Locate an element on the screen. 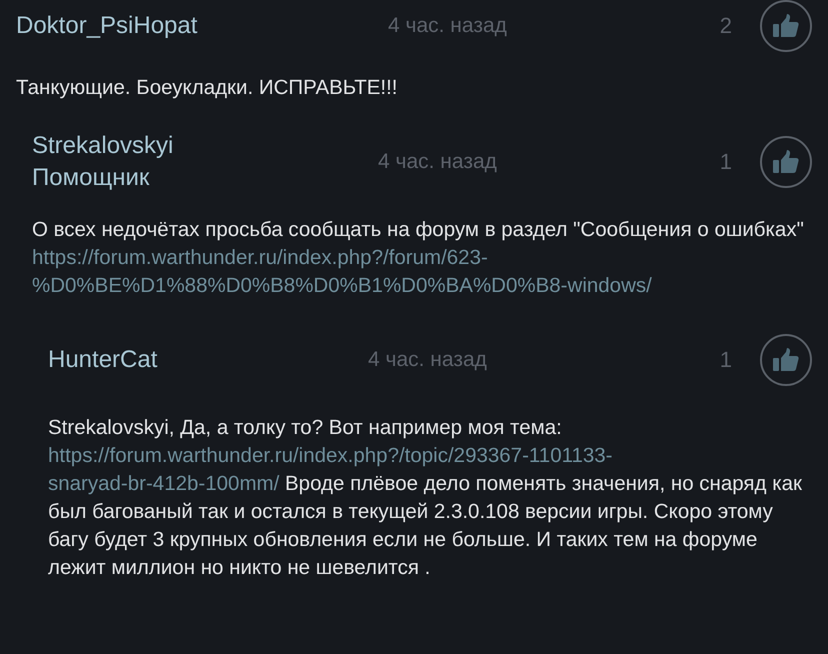  author-role: Помощник is located at coordinates (91, 178).